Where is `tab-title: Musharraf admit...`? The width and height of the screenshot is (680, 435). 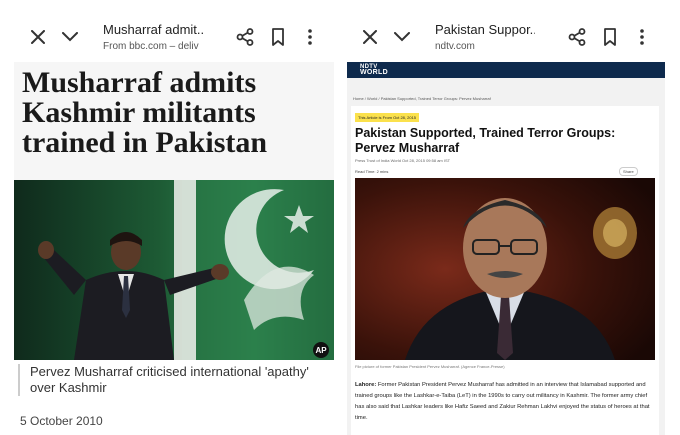
tab-title: Musharraf admit... is located at coordinates (153, 29).